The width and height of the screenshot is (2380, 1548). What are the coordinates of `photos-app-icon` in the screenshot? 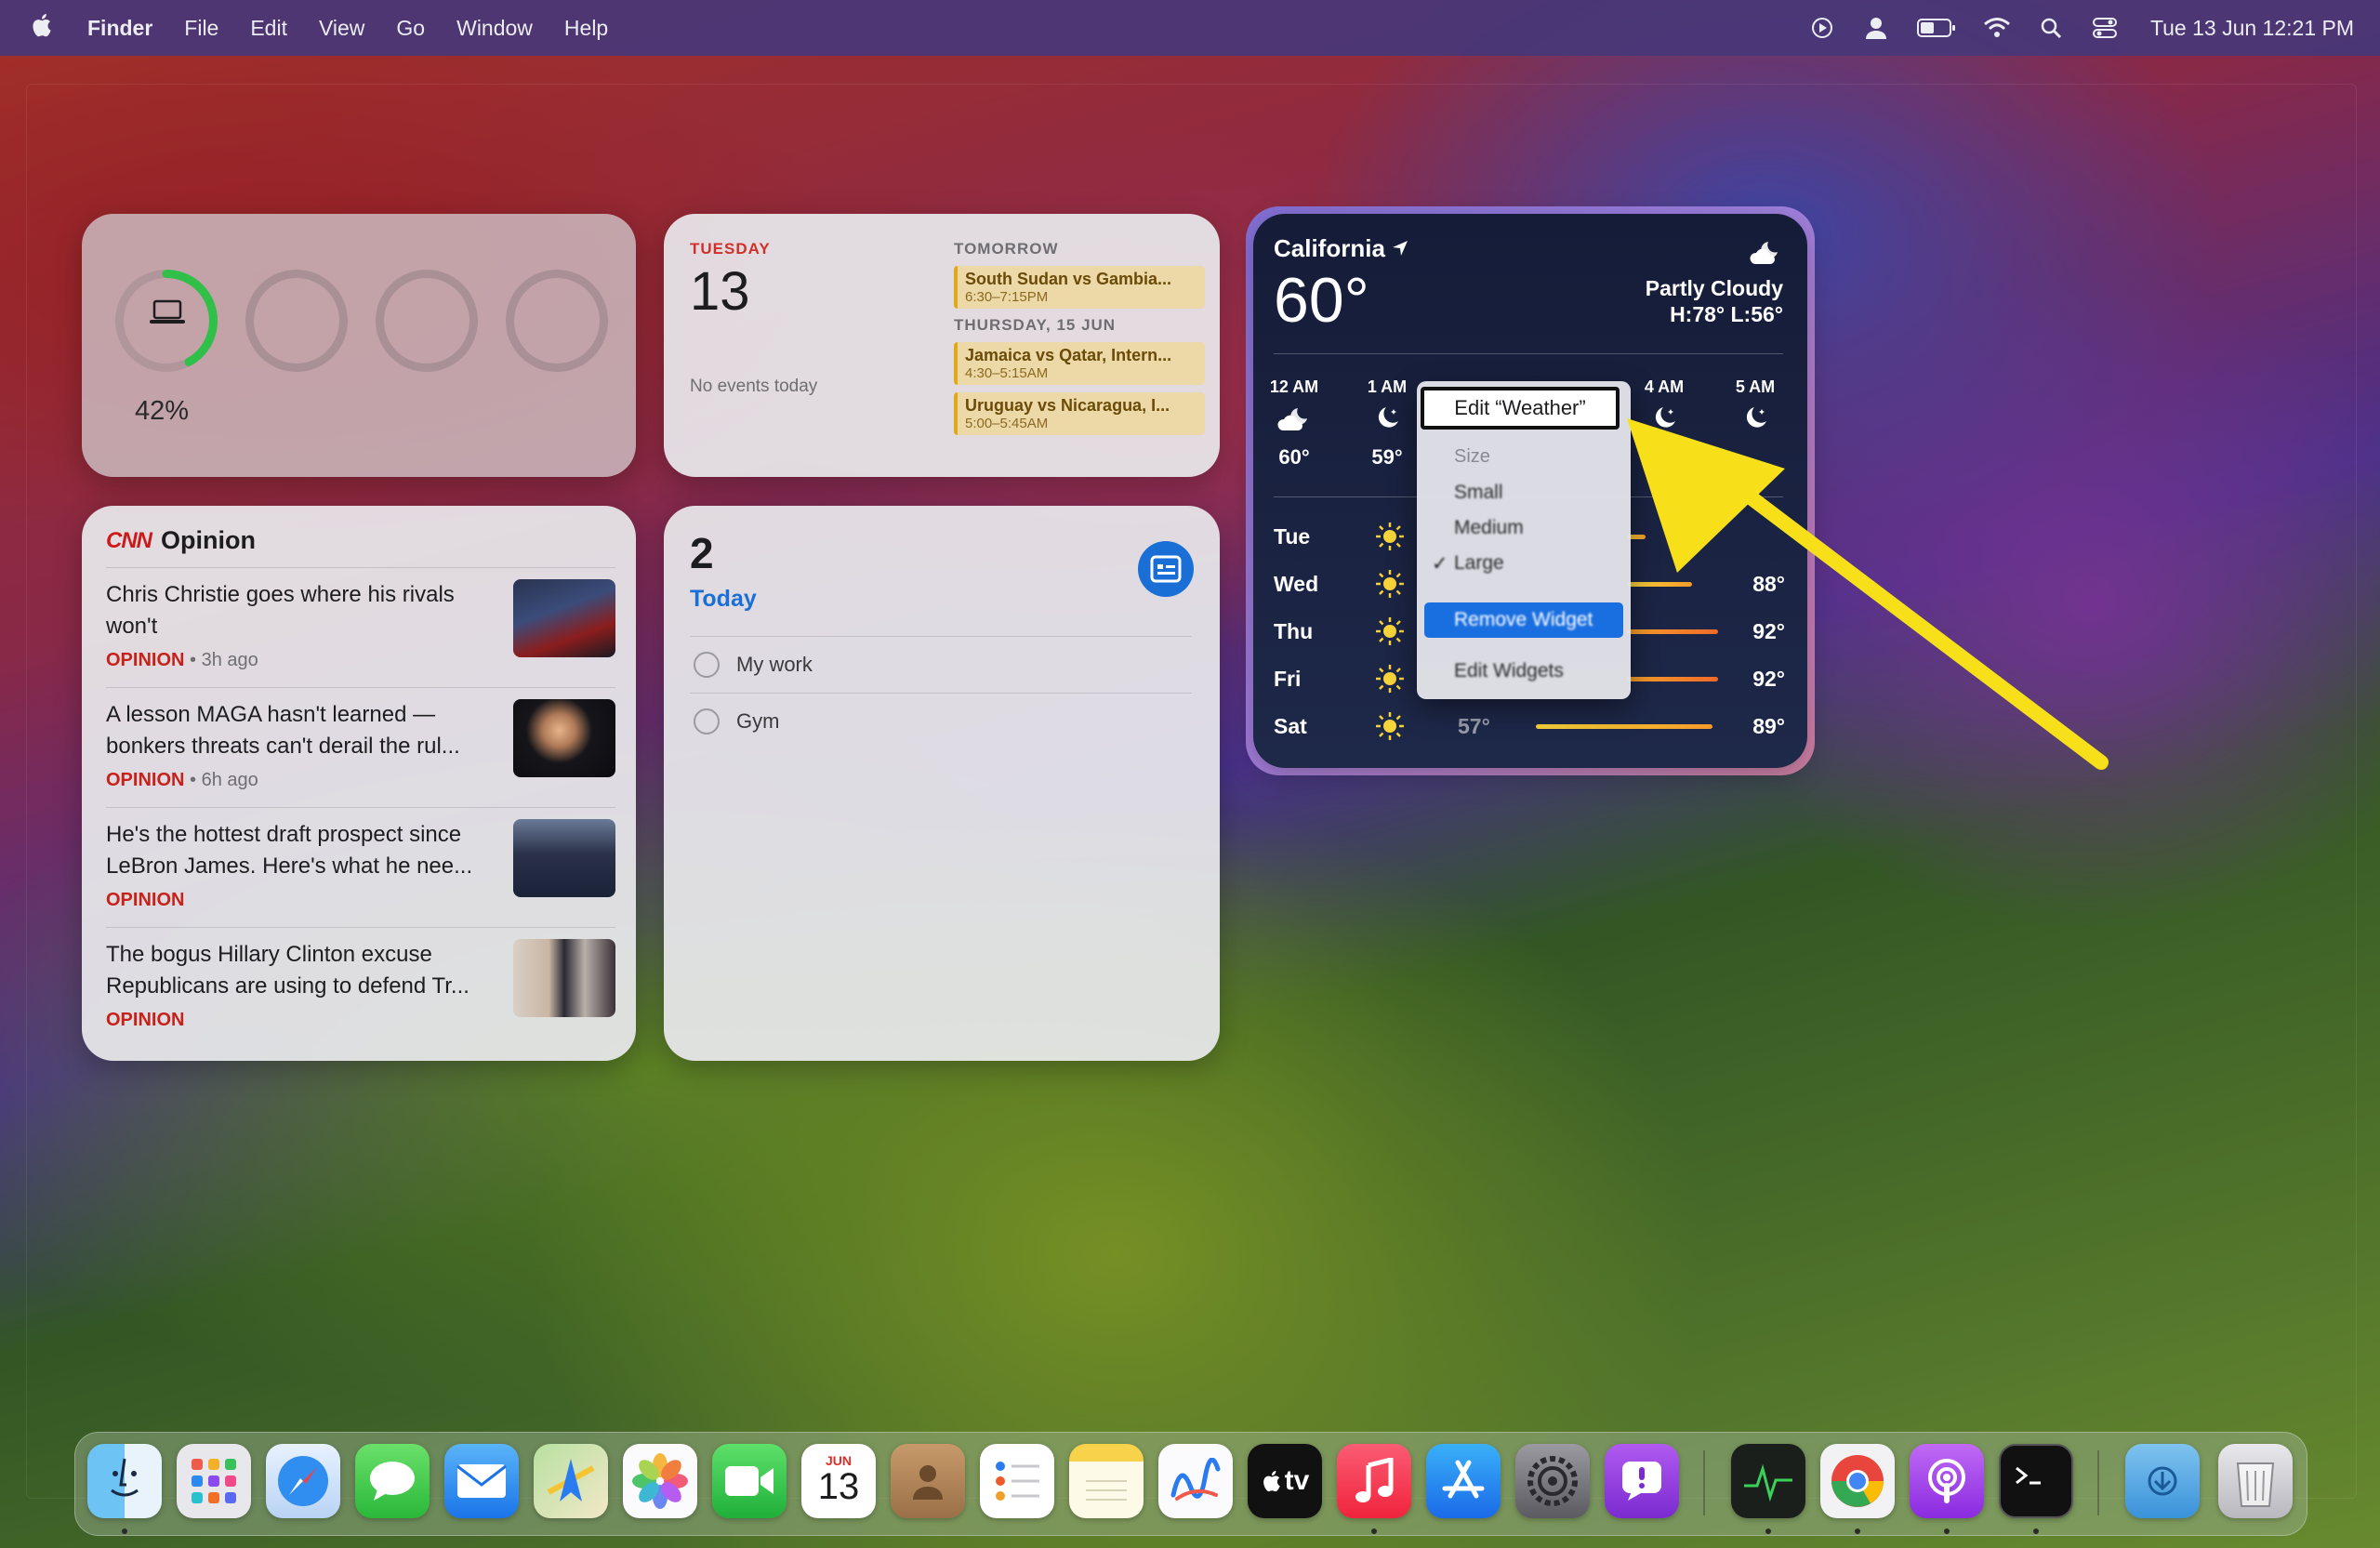 It's located at (660, 1481).